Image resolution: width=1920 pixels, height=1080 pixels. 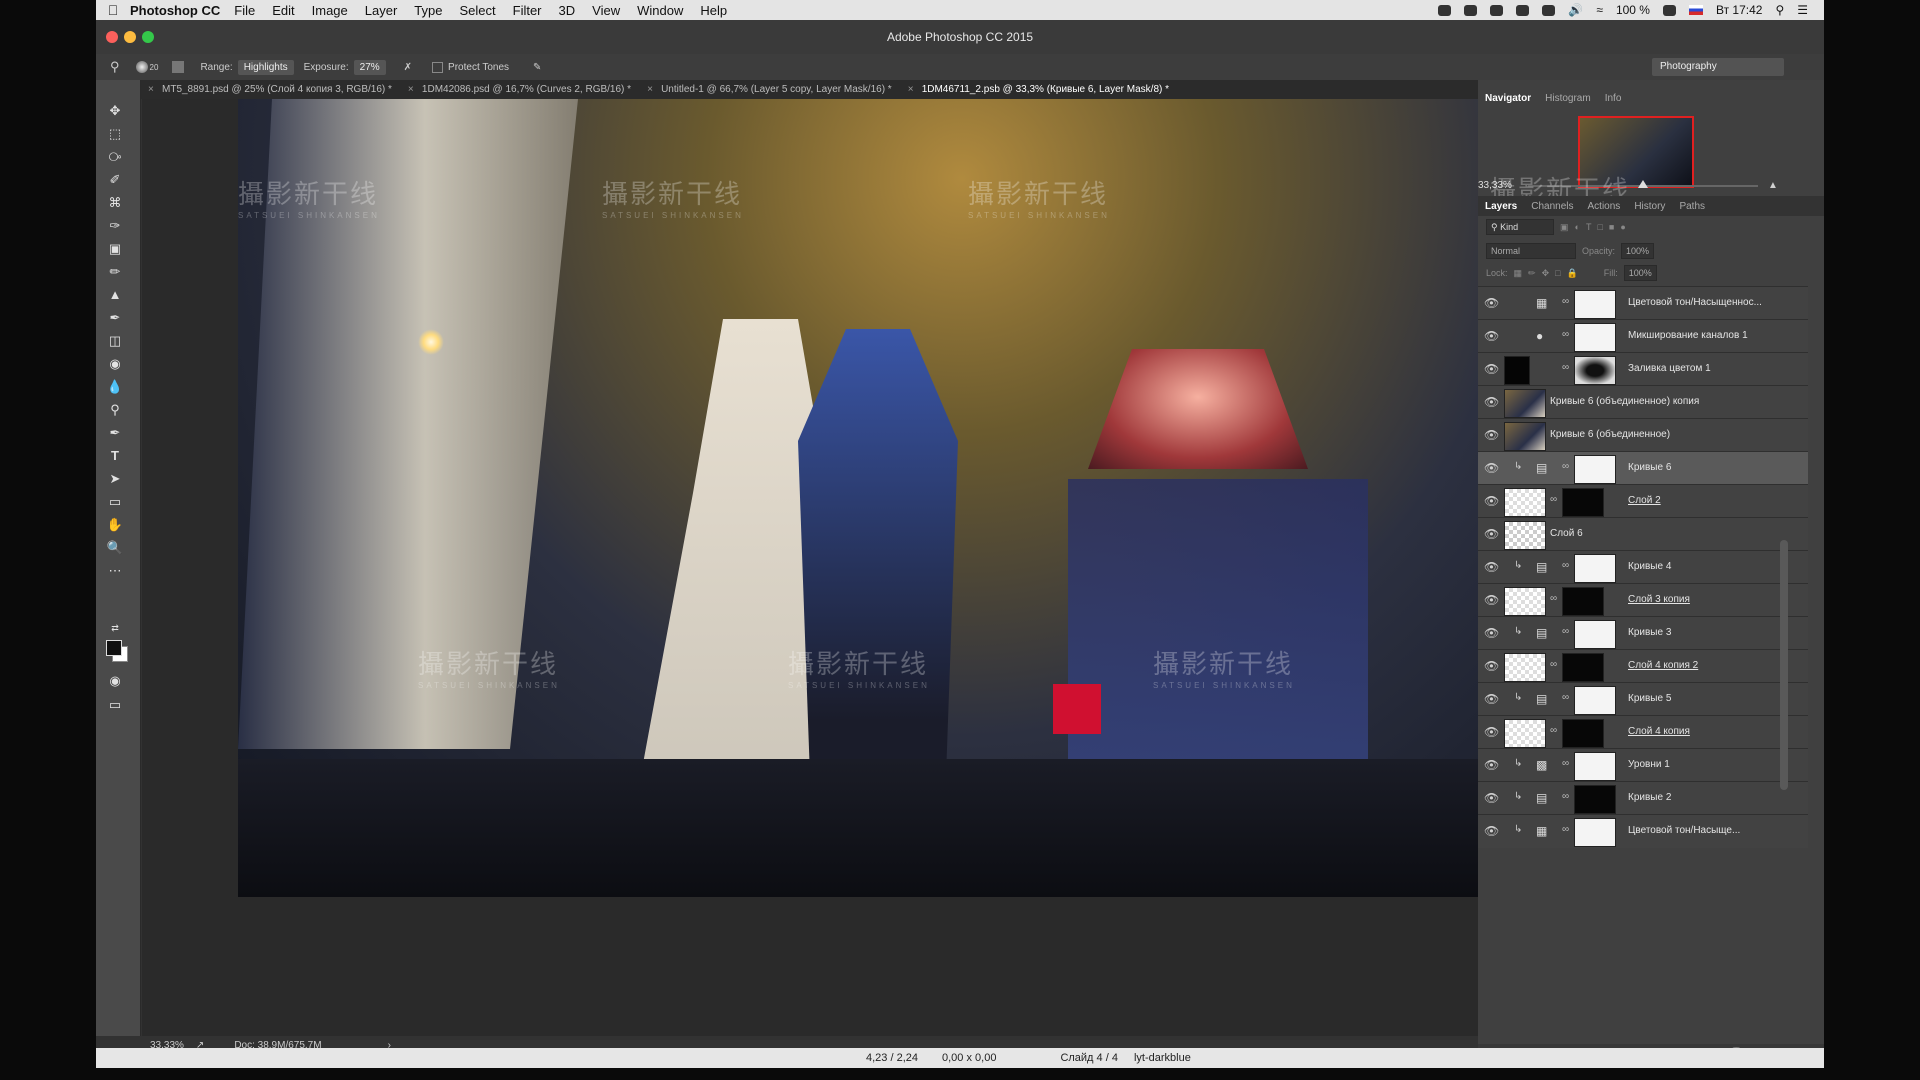 I want to click on layer-row: 👁 ∞ Слой 2, so click(x=1643, y=501).